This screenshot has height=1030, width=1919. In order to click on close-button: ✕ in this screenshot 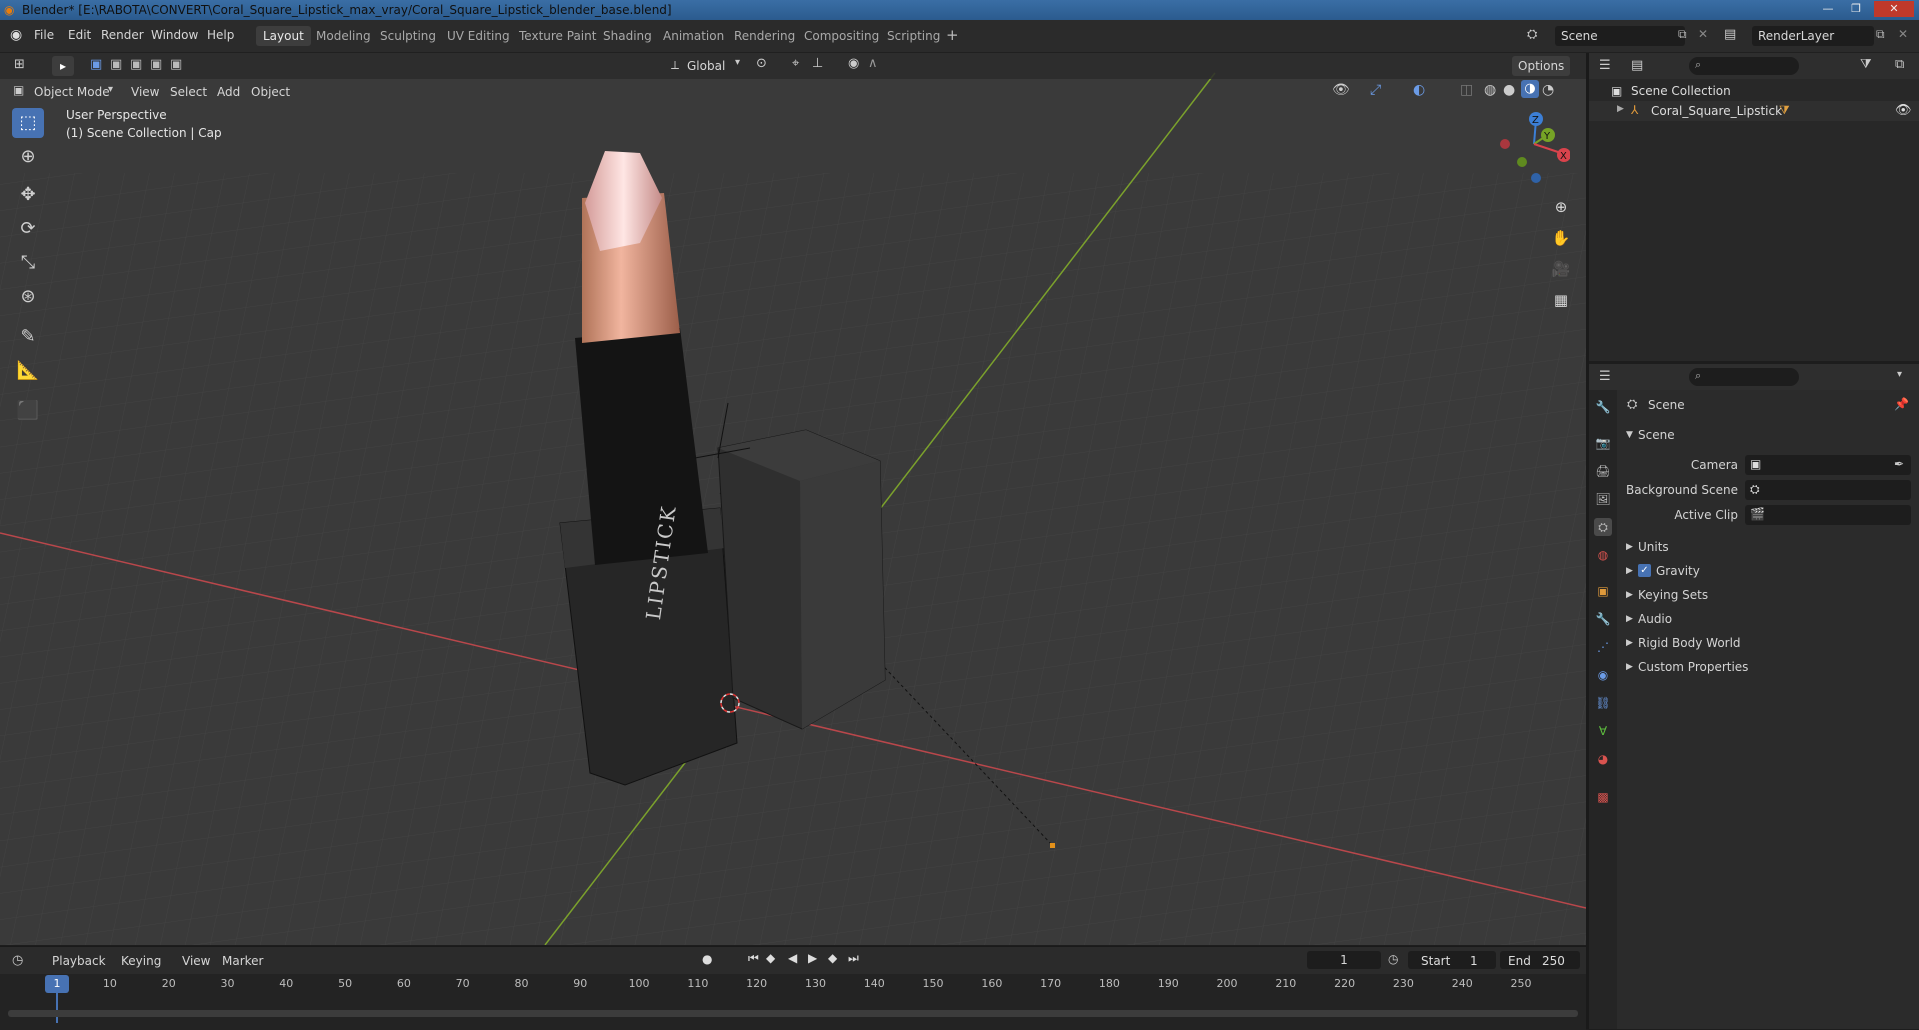, I will do `click(1894, 9)`.